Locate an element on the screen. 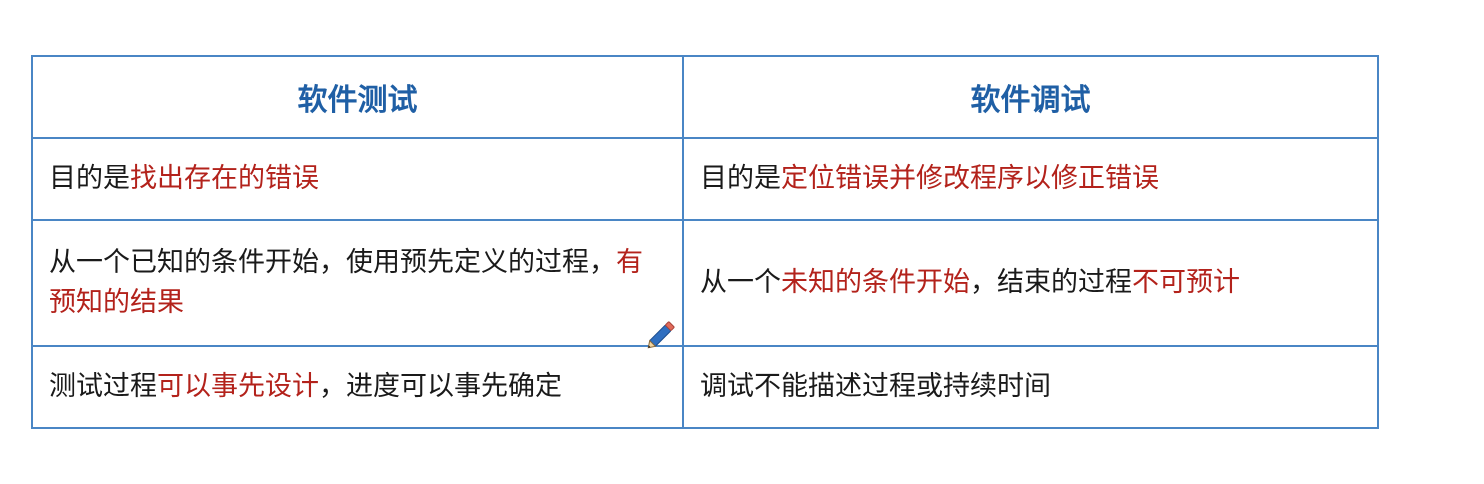  cell-text: 从一个已知的条件开始，使用预先定义的过程， is located at coordinates (332, 262).